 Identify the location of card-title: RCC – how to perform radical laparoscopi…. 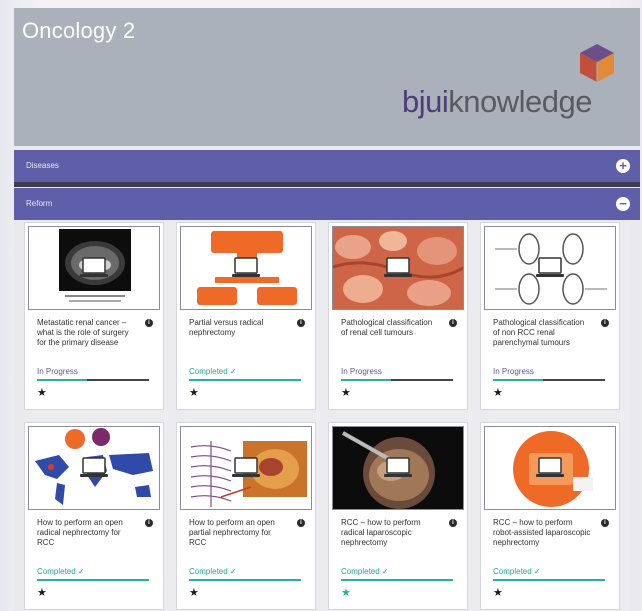
(381, 532).